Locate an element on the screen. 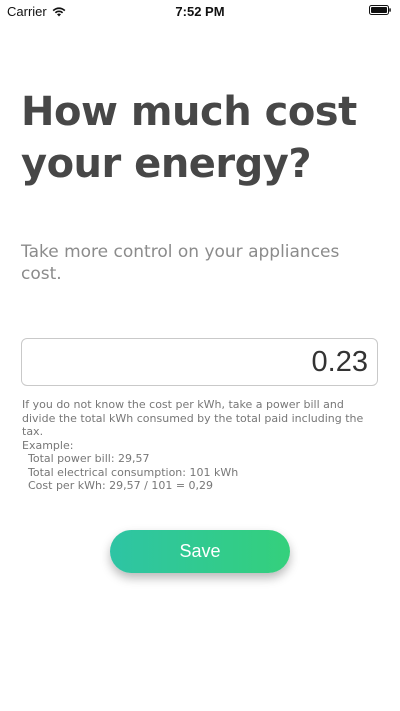 Image resolution: width=400 pixels, height=711 pixels. help-example-label: Example: is located at coordinates (48, 445).